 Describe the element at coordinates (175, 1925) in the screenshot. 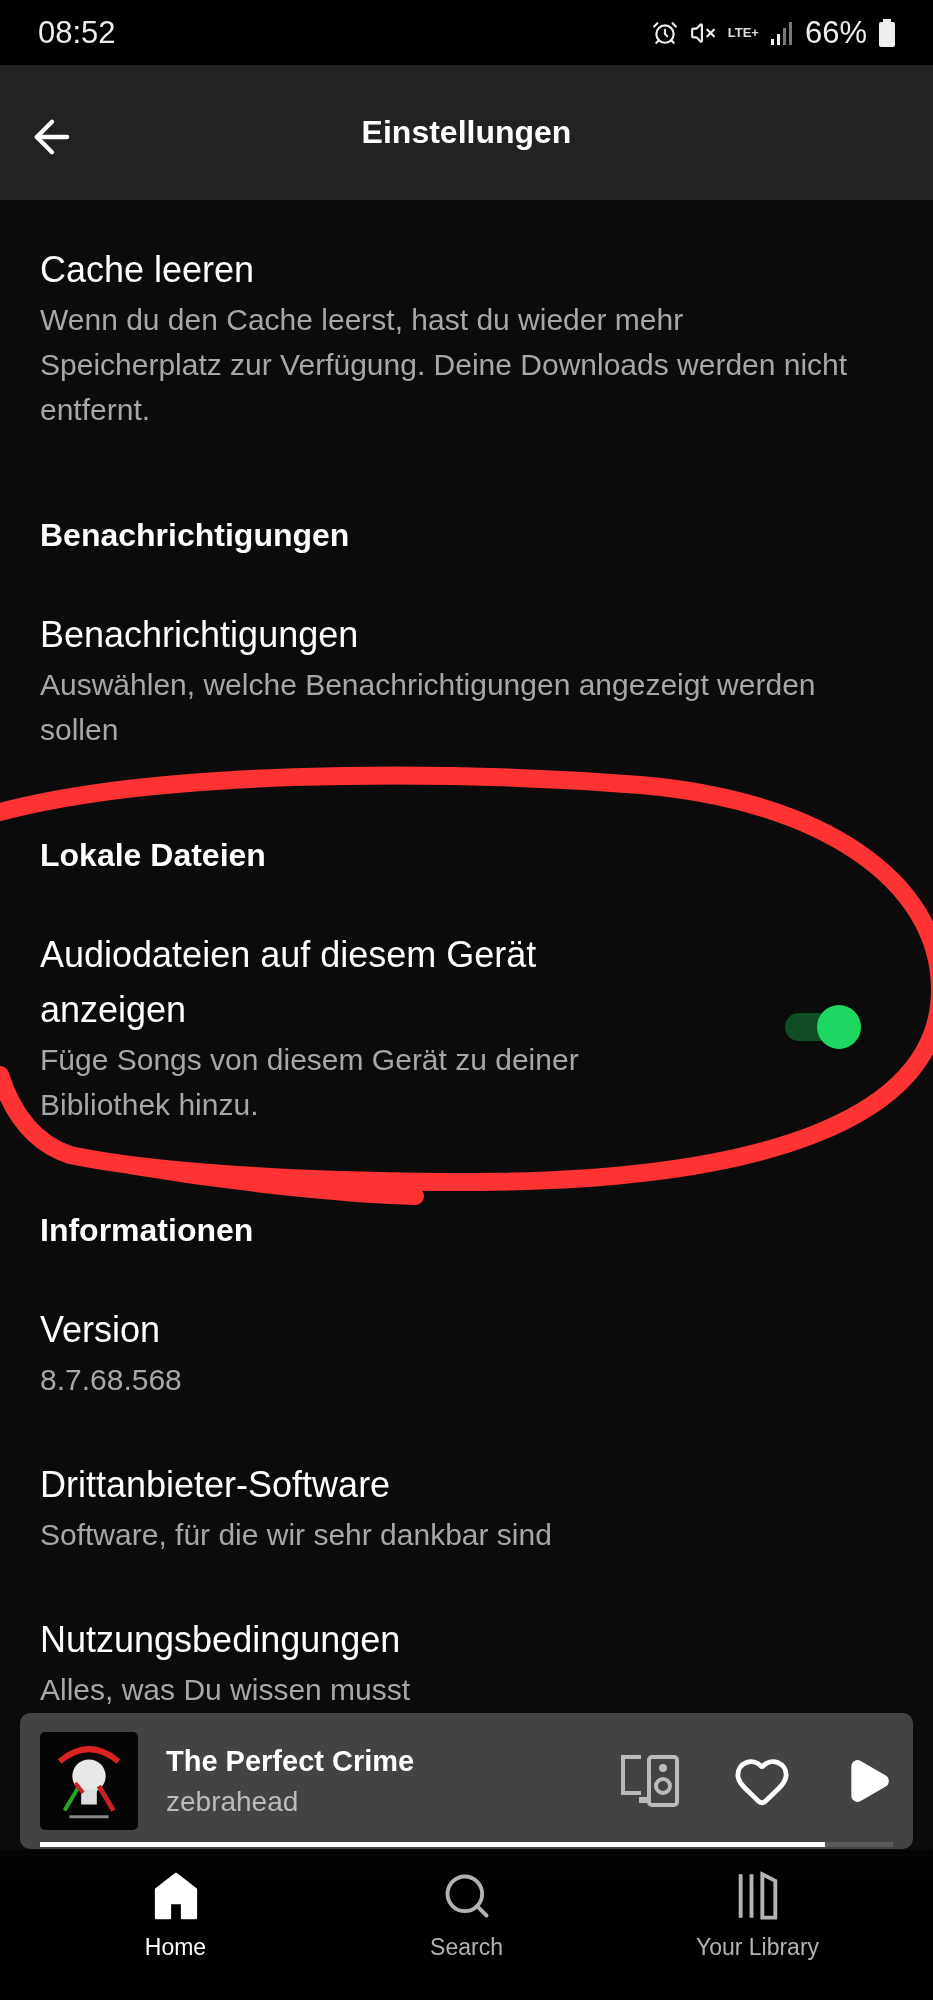

I see `nav-tab: Home` at that location.